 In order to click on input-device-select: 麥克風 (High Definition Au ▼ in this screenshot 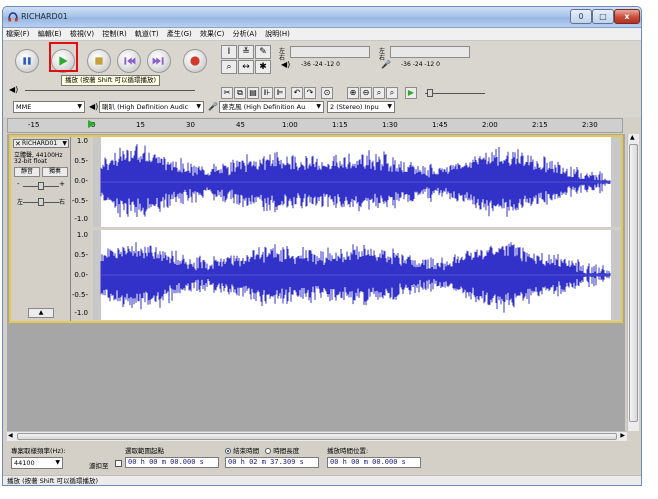, I will do `click(271, 107)`.